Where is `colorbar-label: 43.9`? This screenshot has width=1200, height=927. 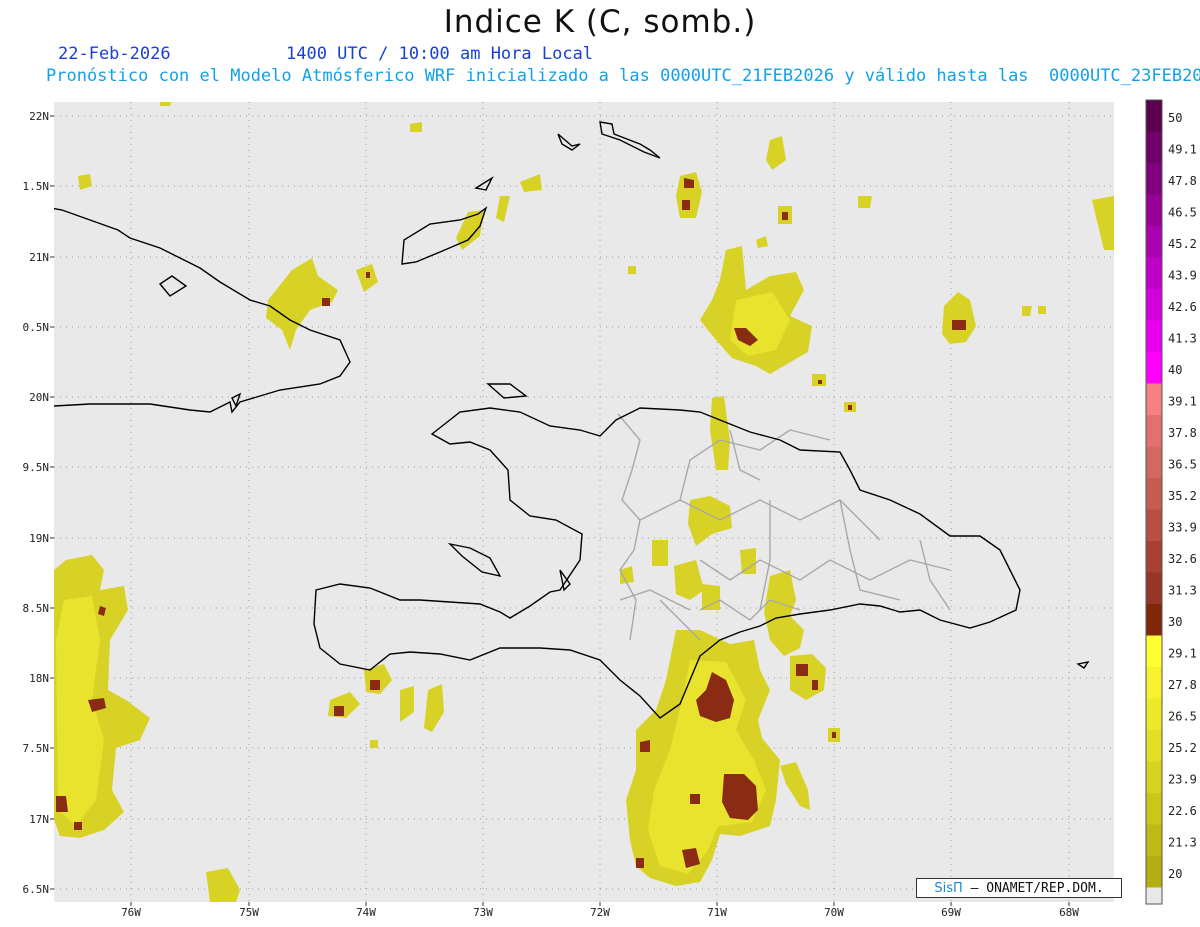 colorbar-label: 43.9 is located at coordinates (1182, 276).